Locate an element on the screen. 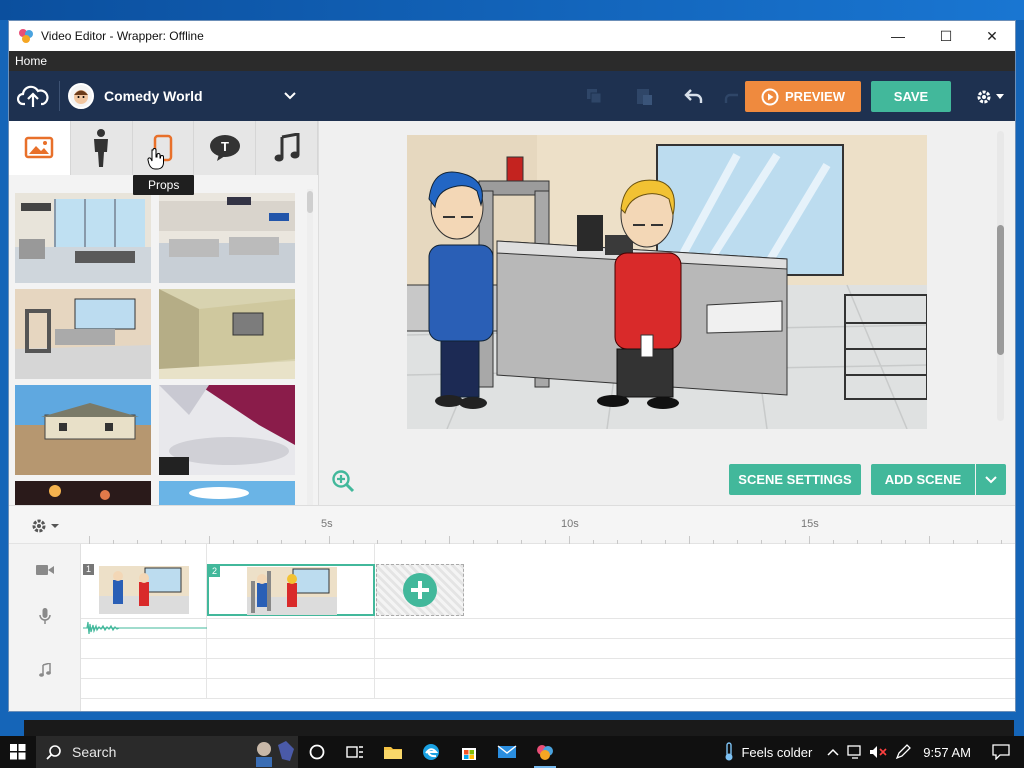 The image size is (1024, 768). zoom-in-icon is located at coordinates (343, 481).